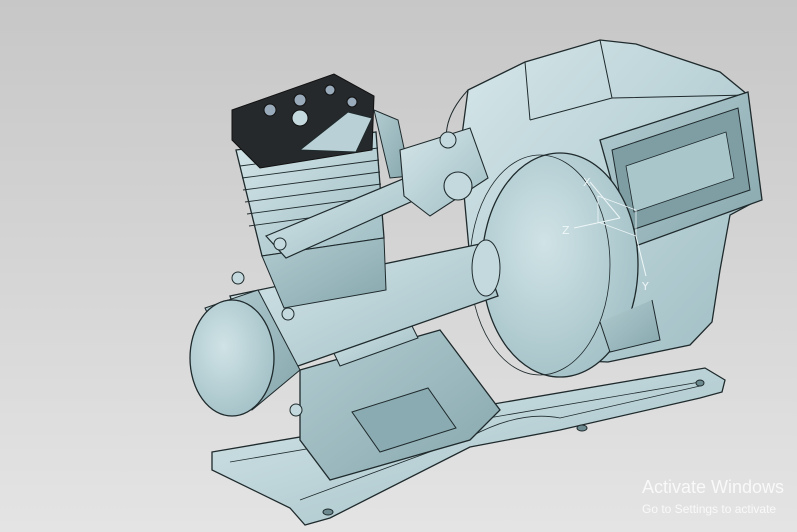 The width and height of the screenshot is (797, 532). I want to click on triad-z-label: Z, so click(566, 230).